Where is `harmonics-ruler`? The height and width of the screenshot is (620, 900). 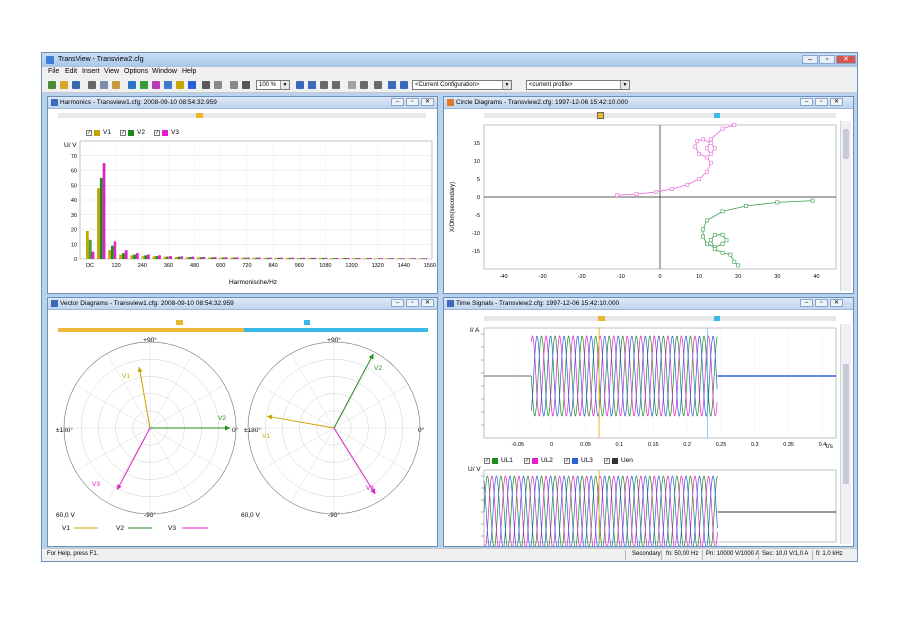 harmonics-ruler is located at coordinates (242, 115).